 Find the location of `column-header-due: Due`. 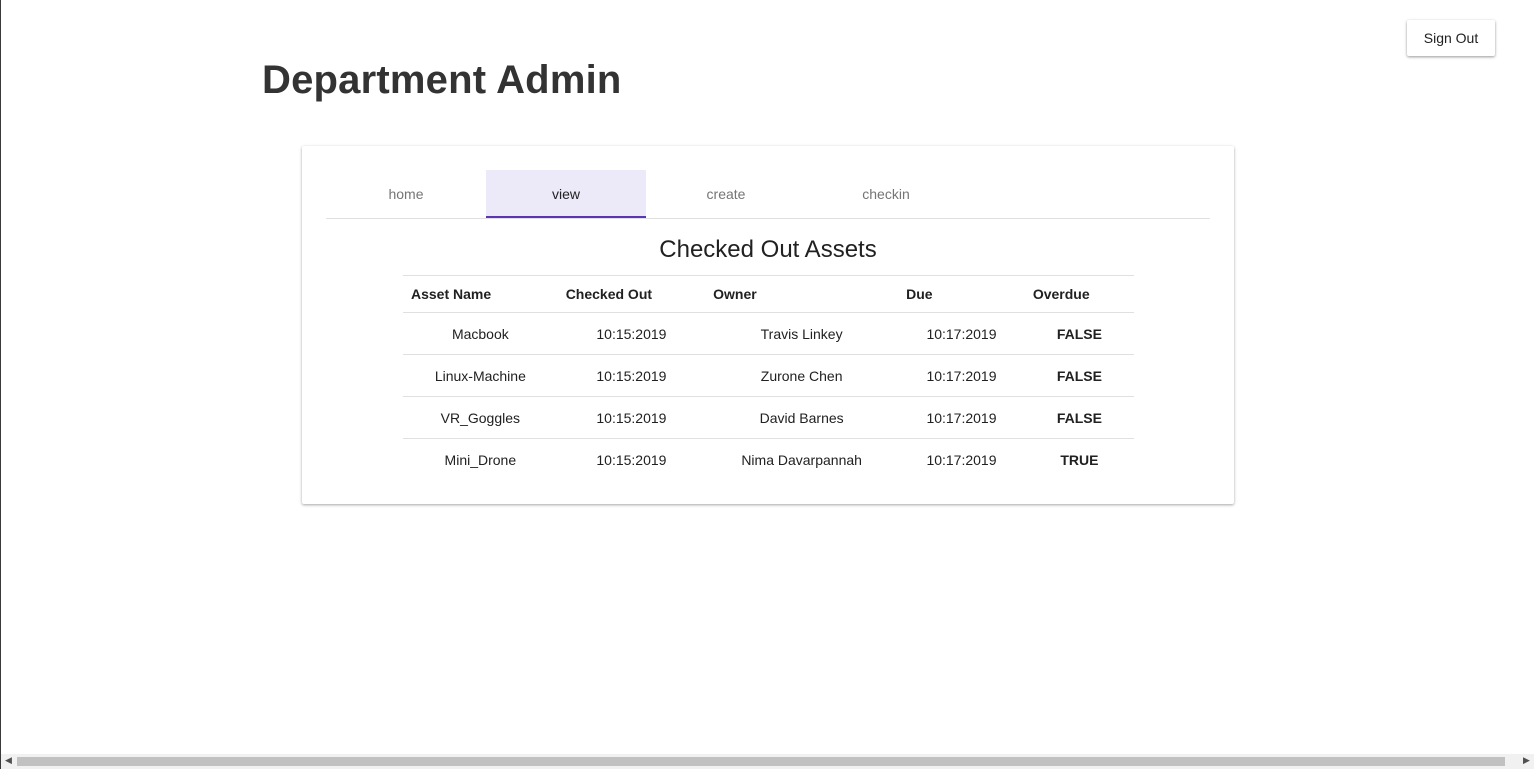

column-header-due: Due is located at coordinates (919, 294).